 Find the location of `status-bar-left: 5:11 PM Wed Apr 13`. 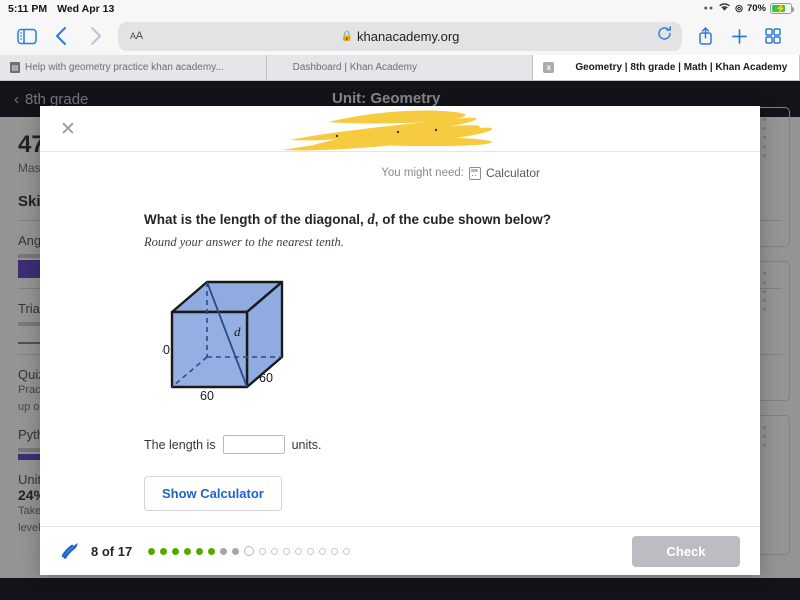

status-bar-left: 5:11 PM Wed Apr 13 is located at coordinates (61, 9).